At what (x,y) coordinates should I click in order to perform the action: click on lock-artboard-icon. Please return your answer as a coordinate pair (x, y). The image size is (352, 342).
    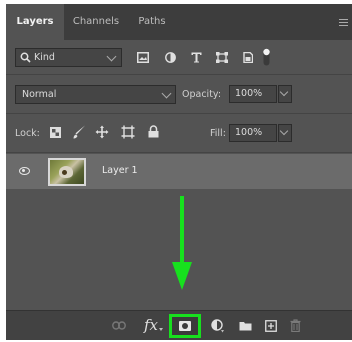
    Looking at the image, I should click on (128, 132).